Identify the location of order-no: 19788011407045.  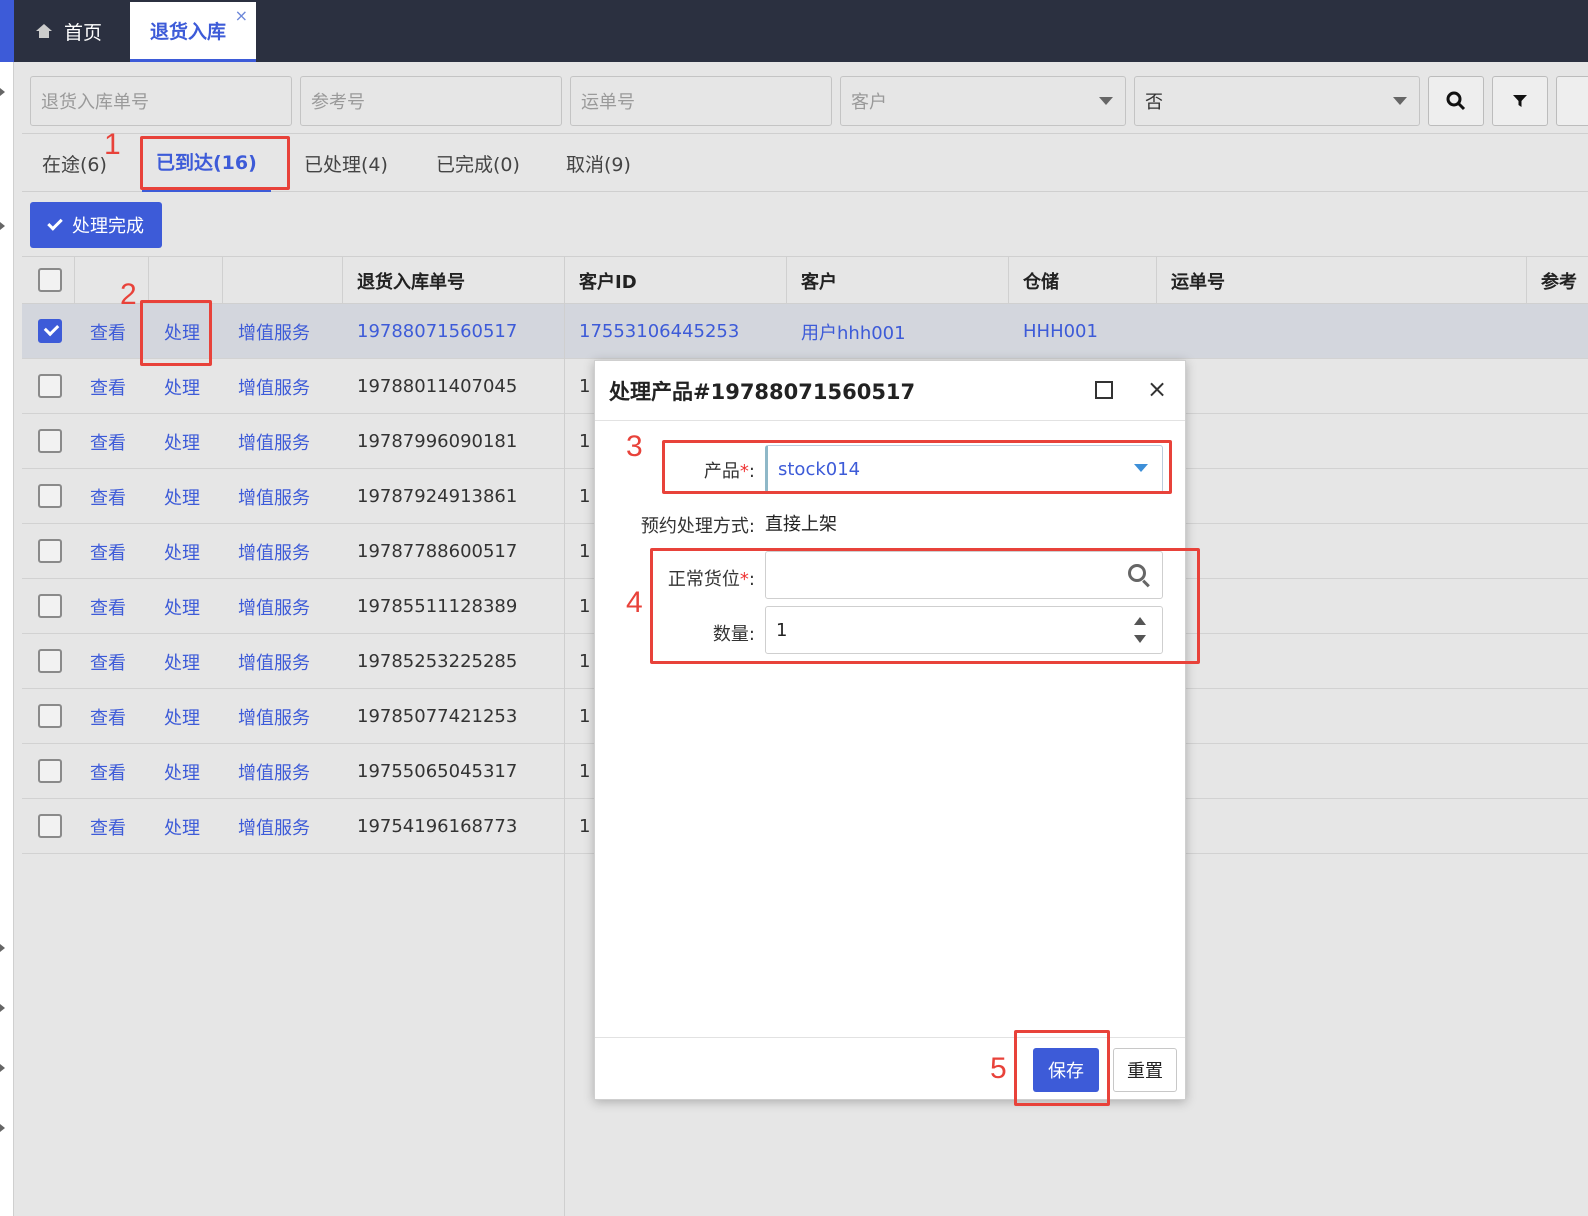
(437, 386).